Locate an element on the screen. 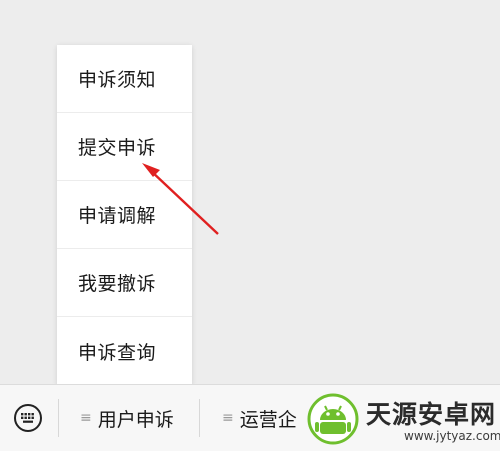  arrow-head is located at coordinates (151, 170).